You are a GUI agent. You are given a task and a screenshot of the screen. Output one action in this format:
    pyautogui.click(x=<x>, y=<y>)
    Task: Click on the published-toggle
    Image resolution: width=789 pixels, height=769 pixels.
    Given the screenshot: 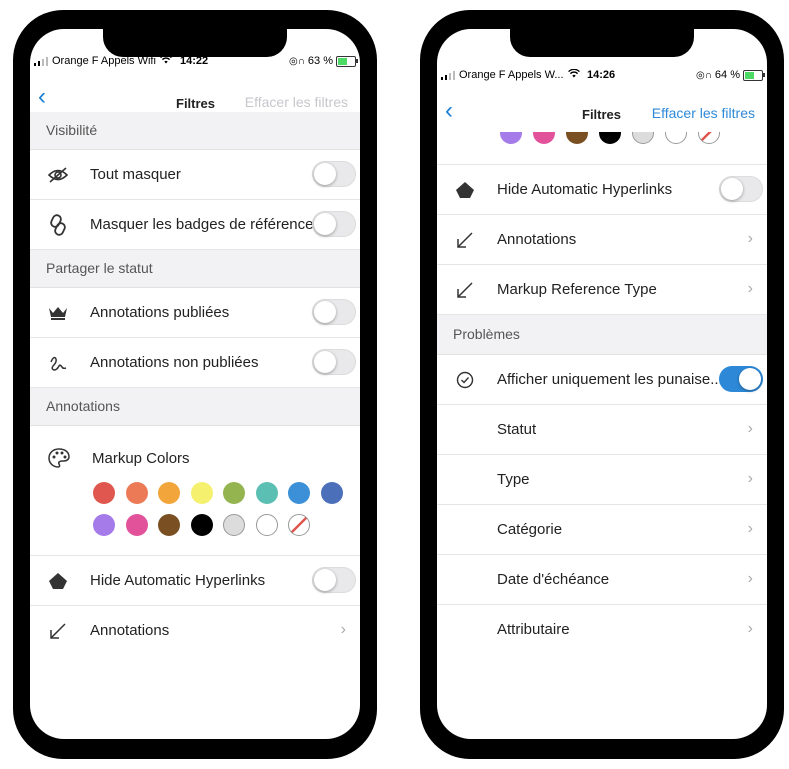 What is the action you would take?
    pyautogui.click(x=334, y=312)
    